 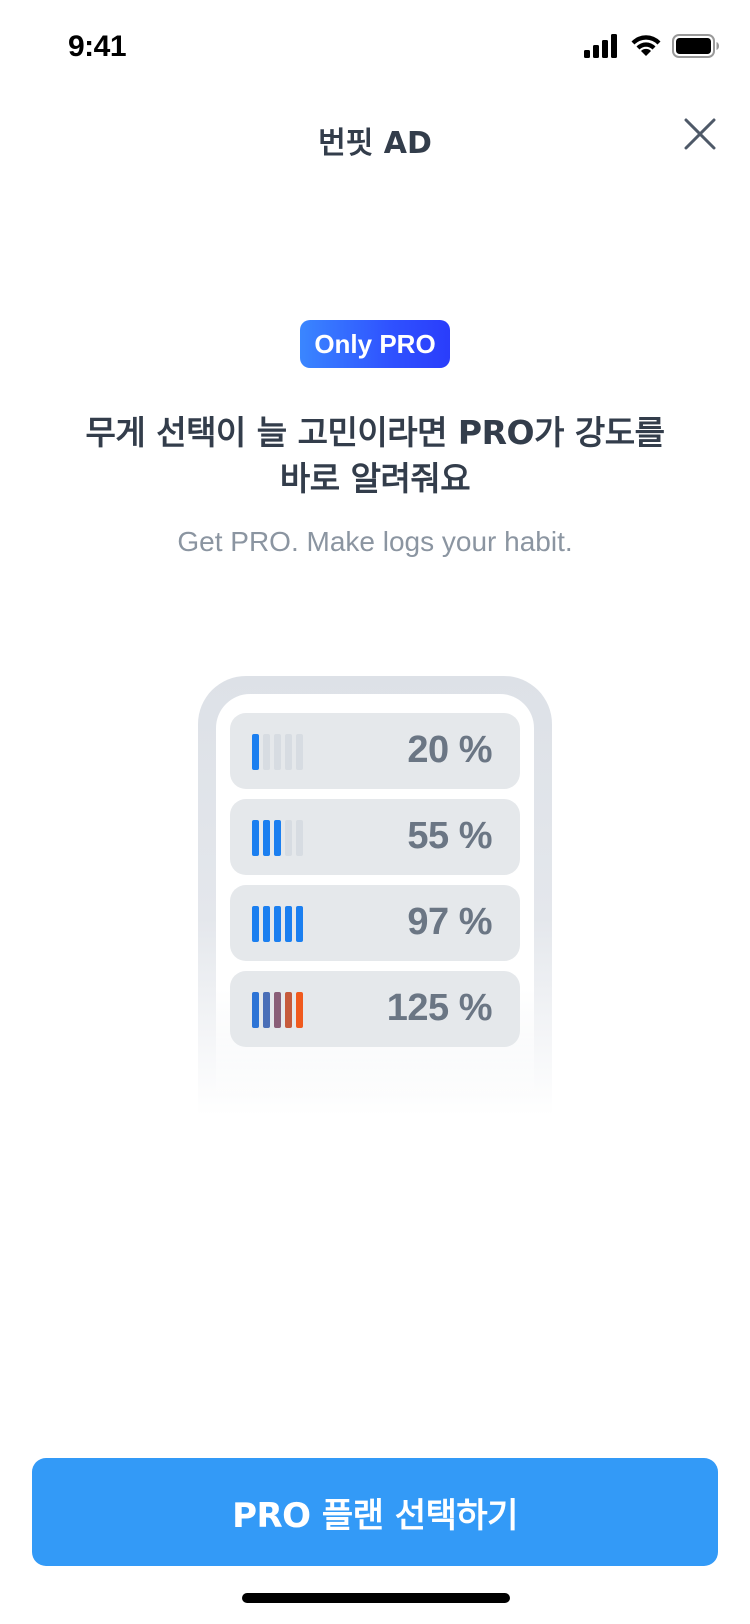 What do you see at coordinates (375, 456) in the screenshot?
I see `headline: 무게 선택이 늘 고민이라면 PRO가 강도를 바로 알려줘요` at bounding box center [375, 456].